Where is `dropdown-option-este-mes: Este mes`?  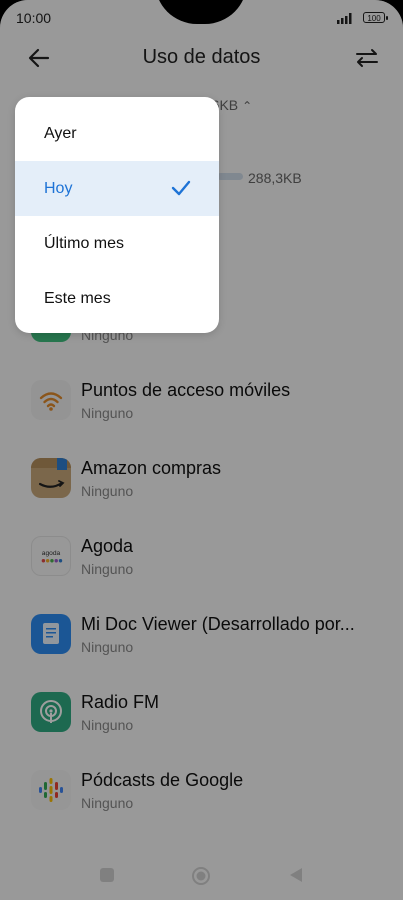
dropdown-option-este-mes: Este mes is located at coordinates (117, 298).